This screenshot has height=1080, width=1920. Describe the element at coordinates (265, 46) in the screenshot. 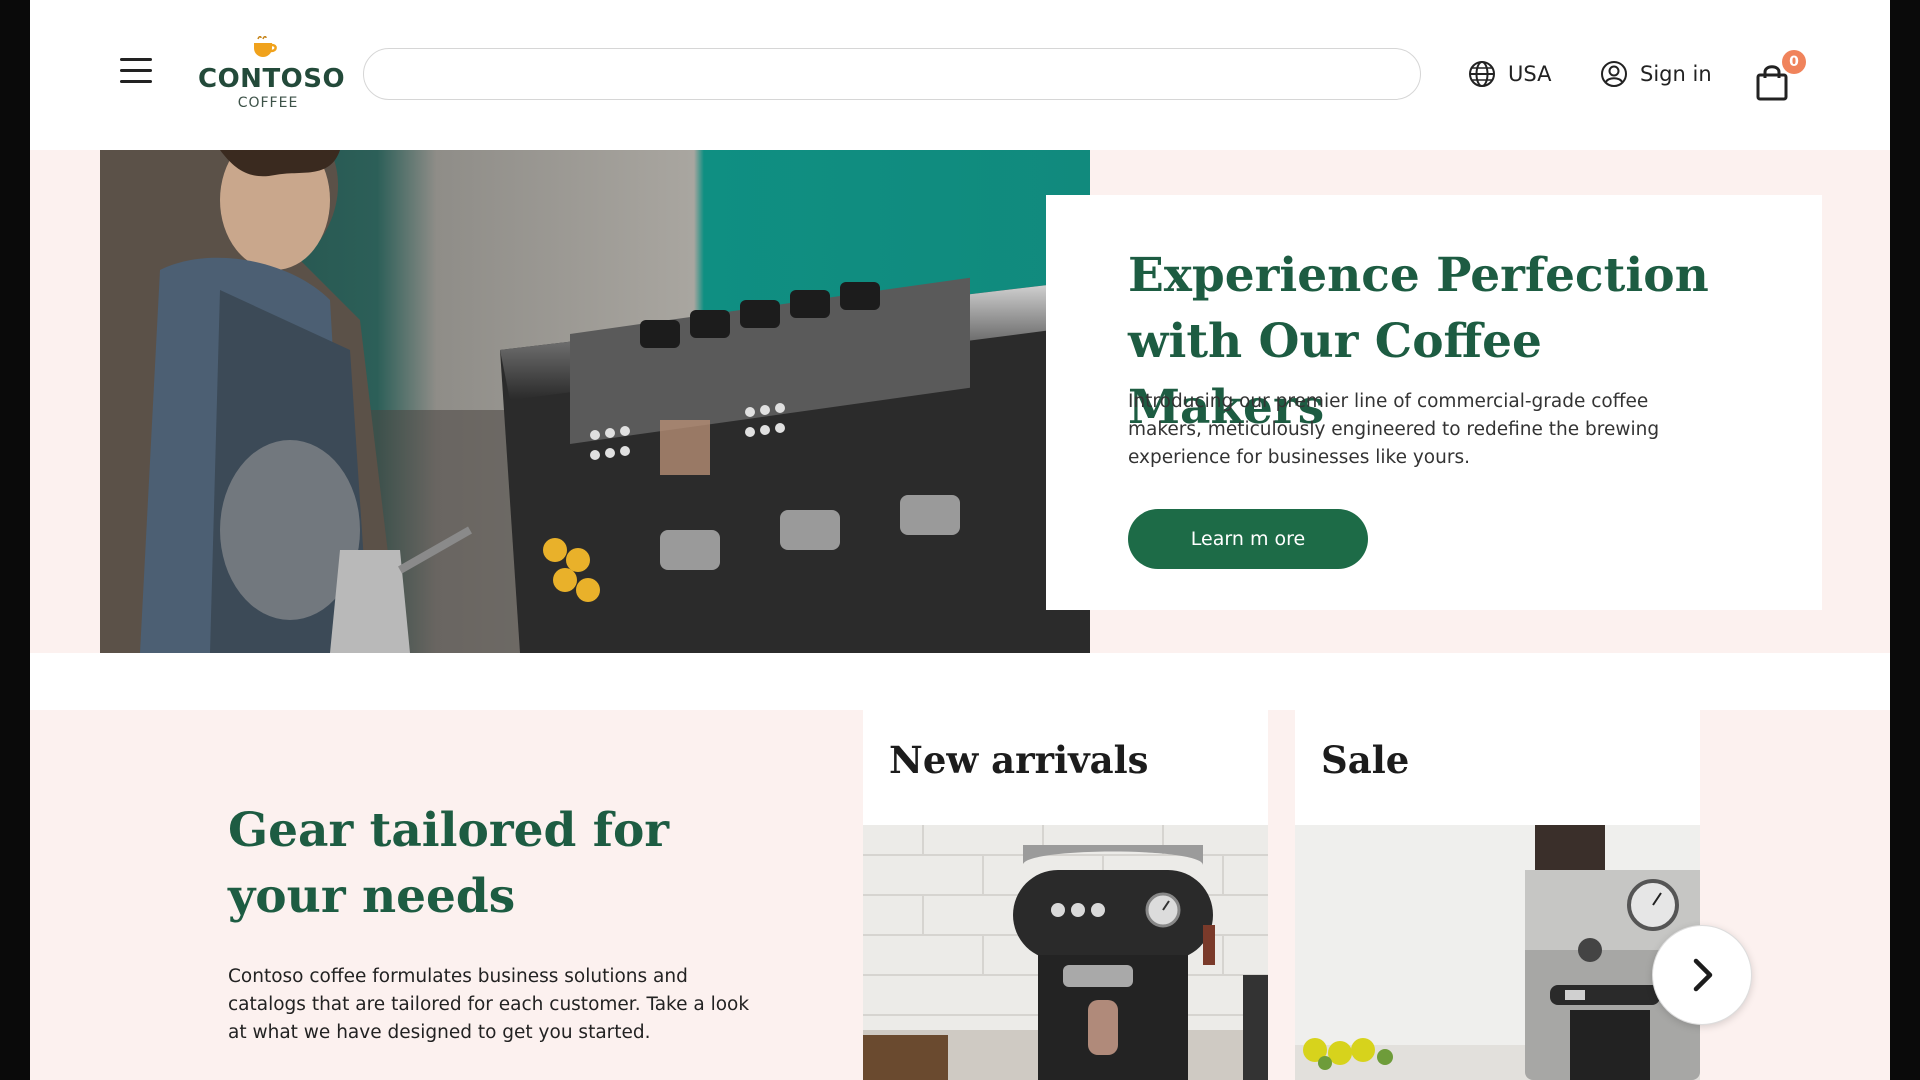

I see `coffee-cup-logo-icon` at that location.